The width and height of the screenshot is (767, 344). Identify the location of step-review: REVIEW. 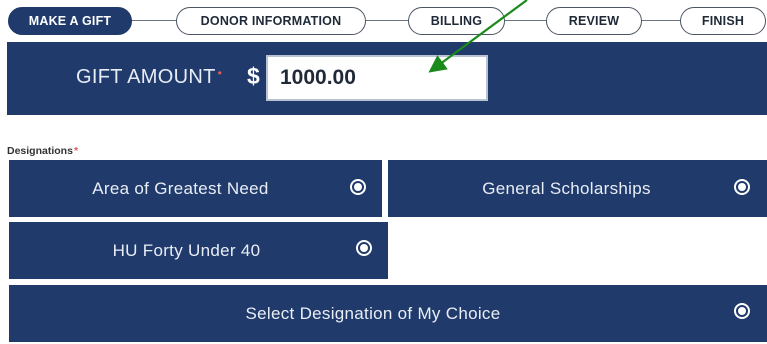
(594, 21).